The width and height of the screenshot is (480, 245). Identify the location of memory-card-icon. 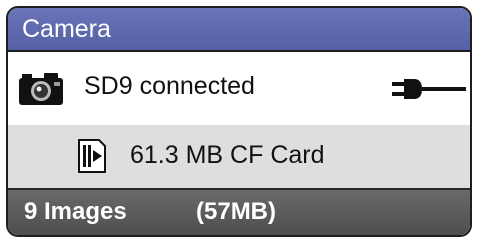
(92, 156).